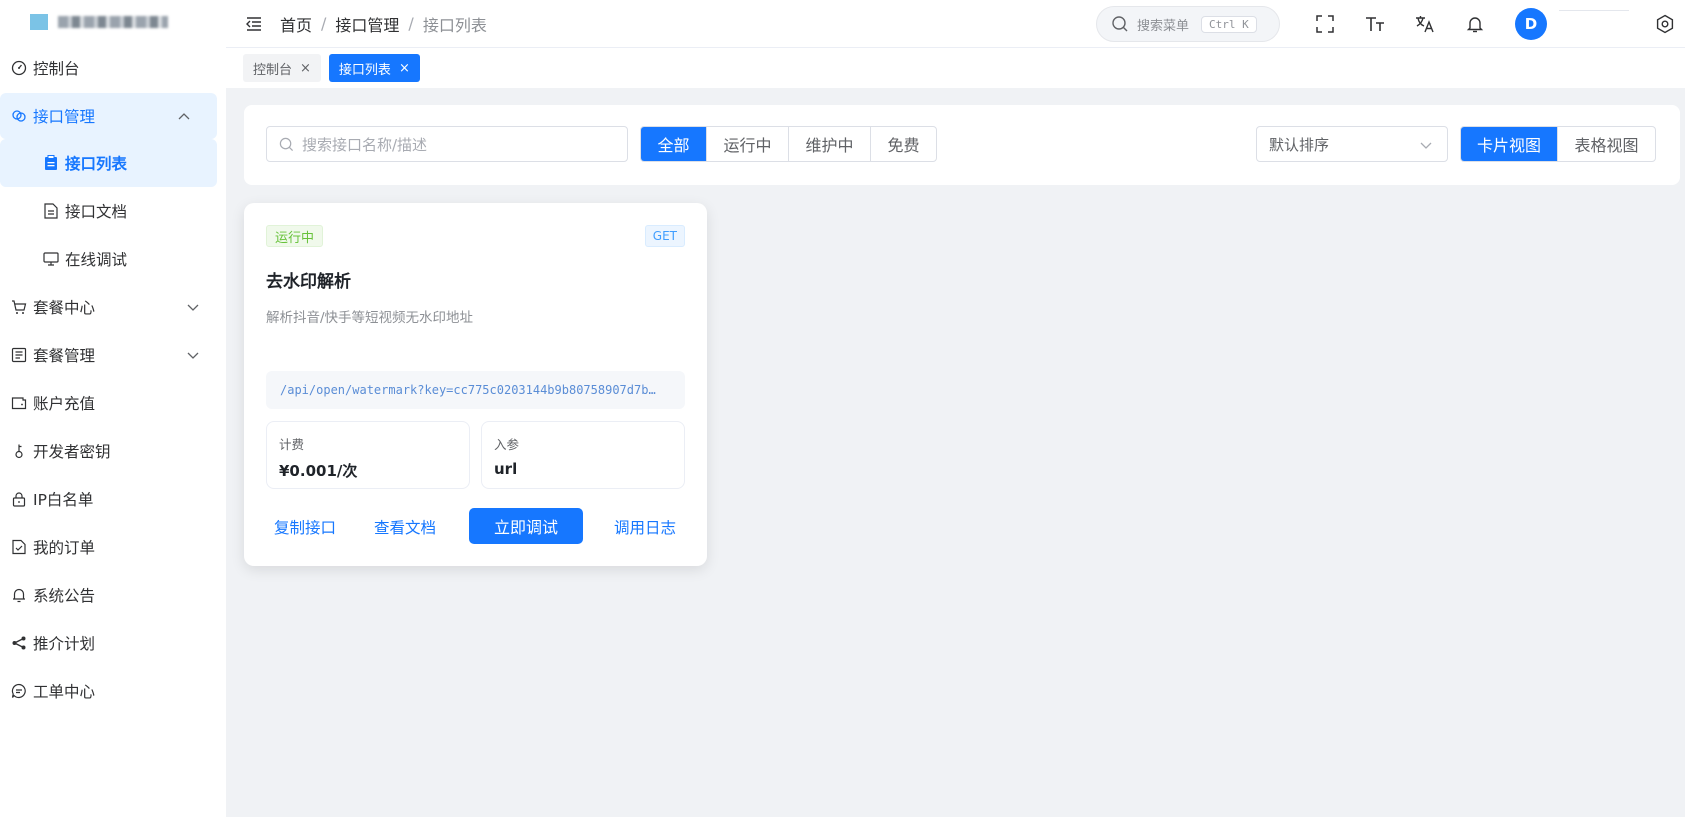 Image resolution: width=1685 pixels, height=817 pixels. What do you see at coordinates (454, 25) in the screenshot?
I see `breadcrumb-current: 接口列表` at bounding box center [454, 25].